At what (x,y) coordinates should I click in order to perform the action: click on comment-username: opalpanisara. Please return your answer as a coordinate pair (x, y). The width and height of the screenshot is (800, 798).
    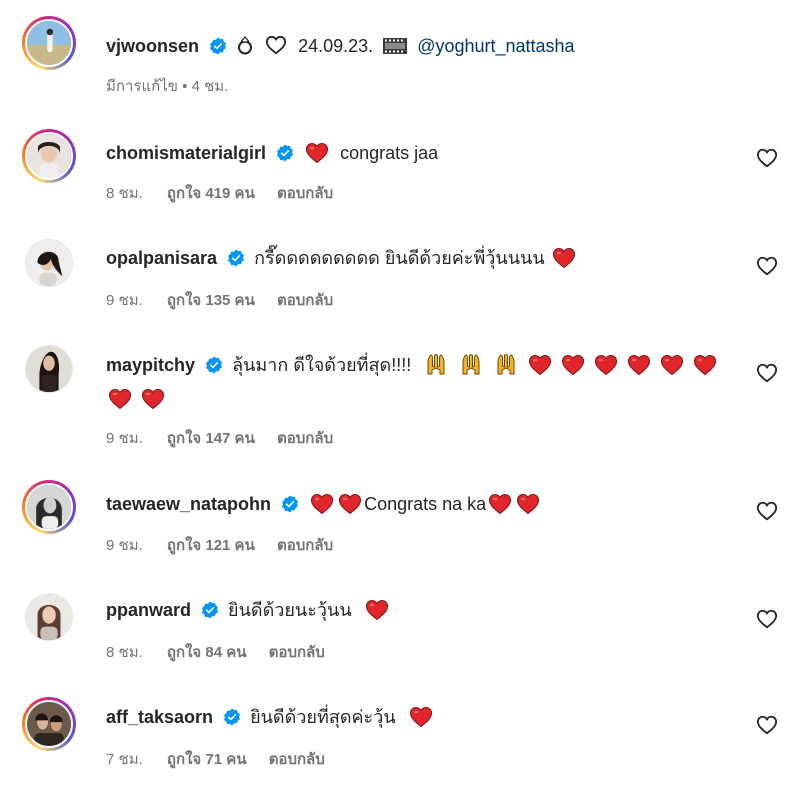
    Looking at the image, I should click on (161, 258).